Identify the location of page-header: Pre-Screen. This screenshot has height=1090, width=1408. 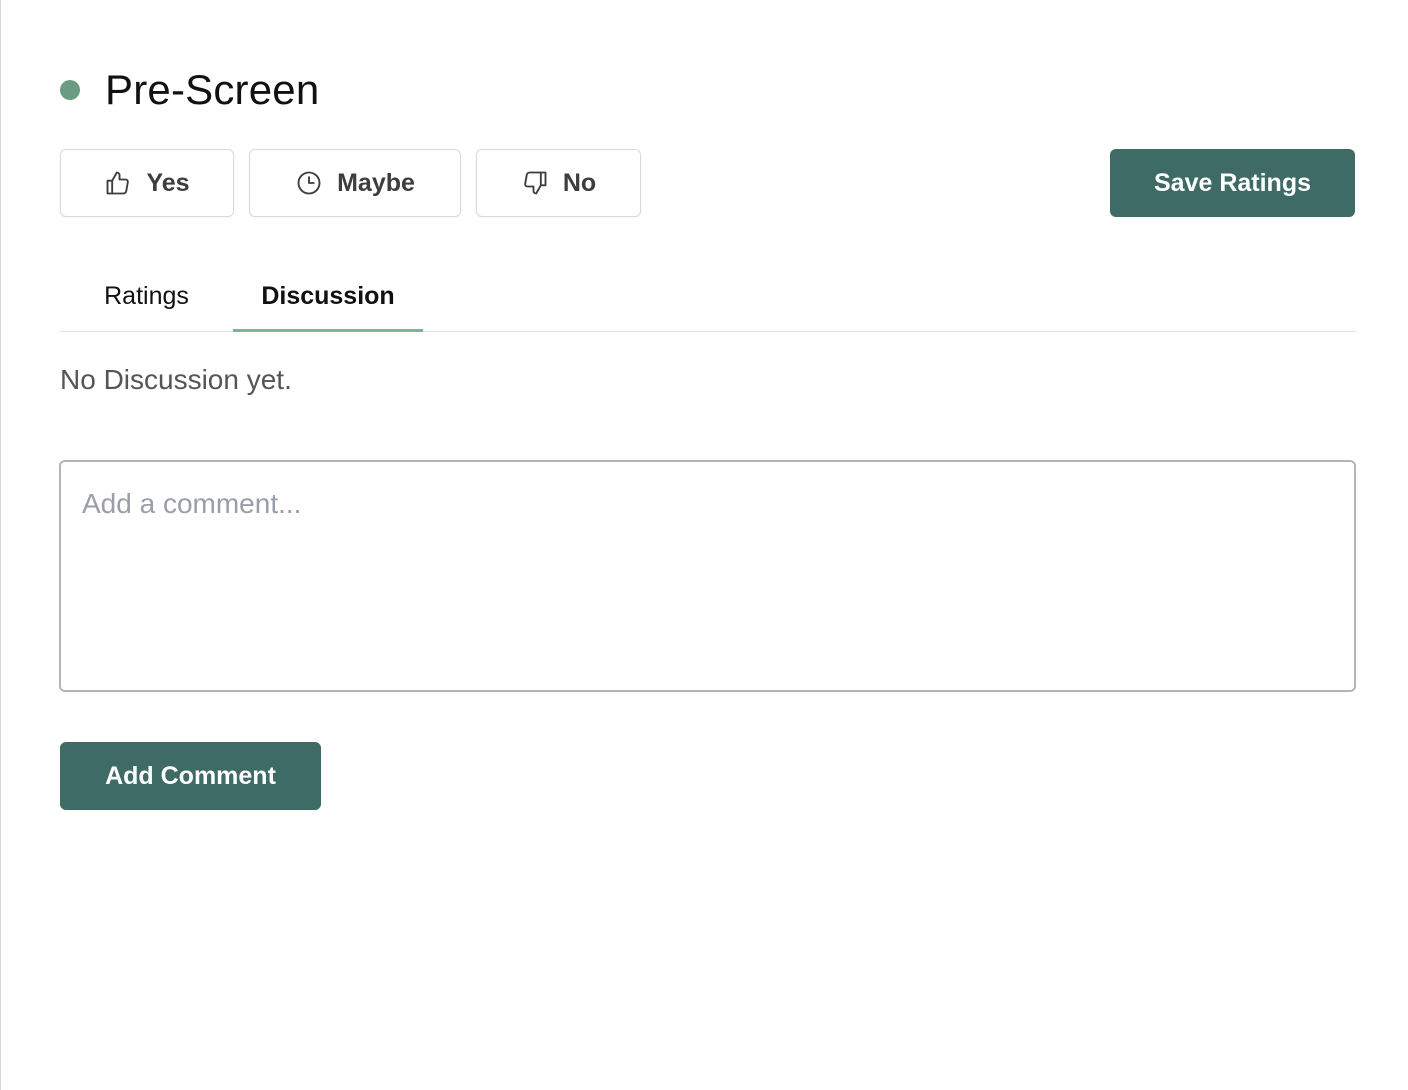
(189, 90).